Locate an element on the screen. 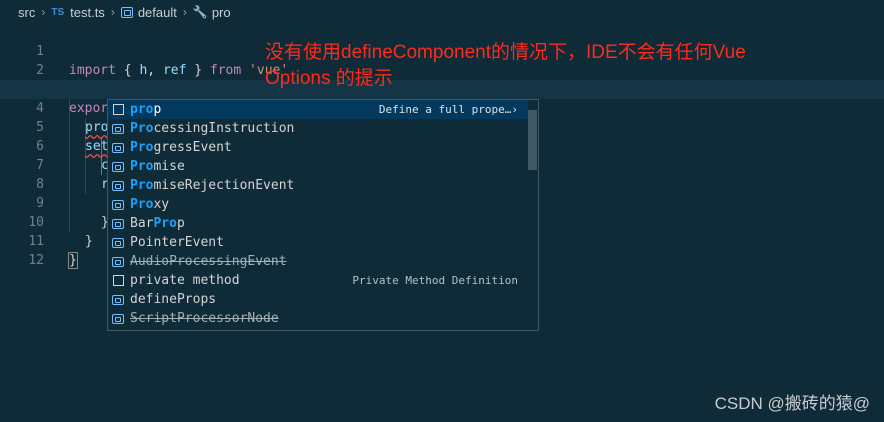 The width and height of the screenshot is (884, 422). suggest-item-label: AudioProcessingEvent is located at coordinates (208, 261).